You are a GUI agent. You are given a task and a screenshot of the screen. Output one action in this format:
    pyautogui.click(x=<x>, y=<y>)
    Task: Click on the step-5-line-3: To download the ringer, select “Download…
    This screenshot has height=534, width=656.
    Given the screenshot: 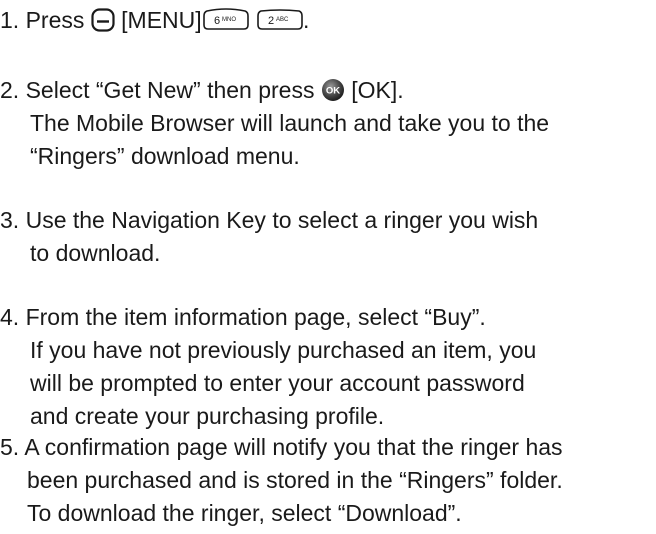 What is the action you would take?
    pyautogui.click(x=244, y=513)
    